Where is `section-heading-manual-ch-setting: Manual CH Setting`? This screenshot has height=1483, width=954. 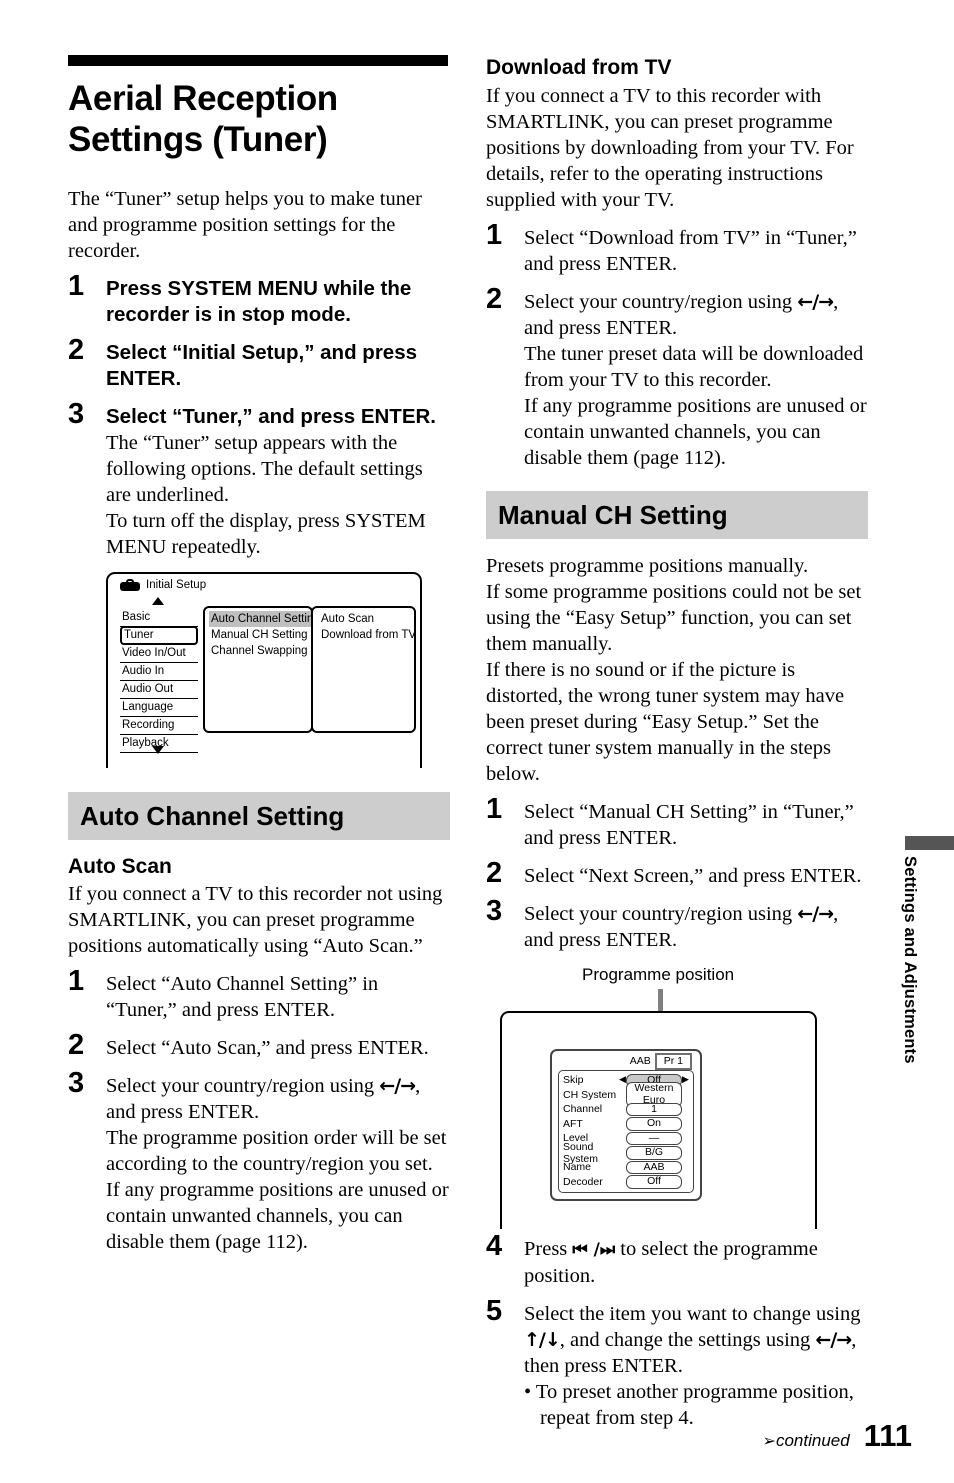
section-heading-manual-ch-setting: Manual CH Setting is located at coordinates (677, 515).